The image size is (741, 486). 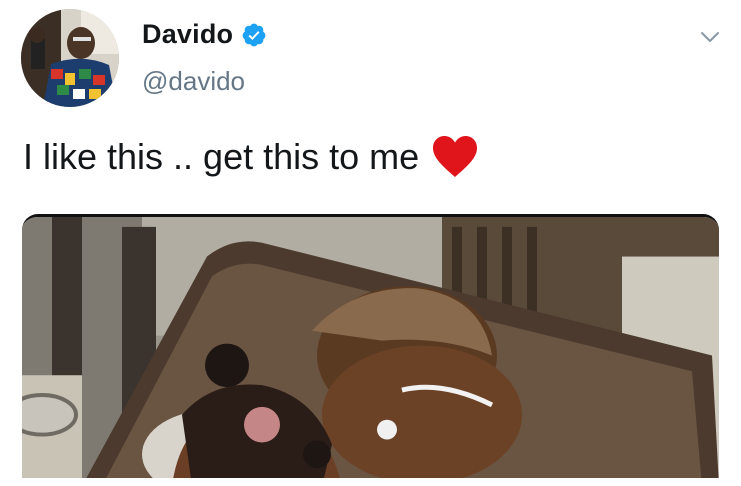 What do you see at coordinates (710, 37) in the screenshot?
I see `chevron-down-icon` at bounding box center [710, 37].